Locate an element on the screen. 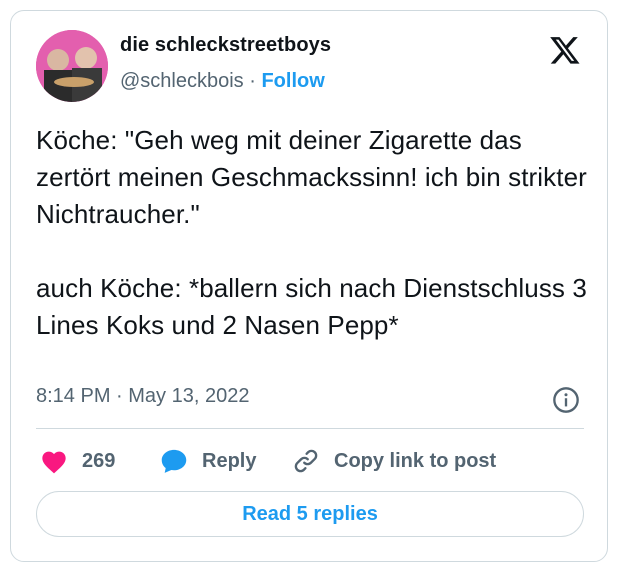 The width and height of the screenshot is (620, 574). like-count: 269 is located at coordinates (99, 460).